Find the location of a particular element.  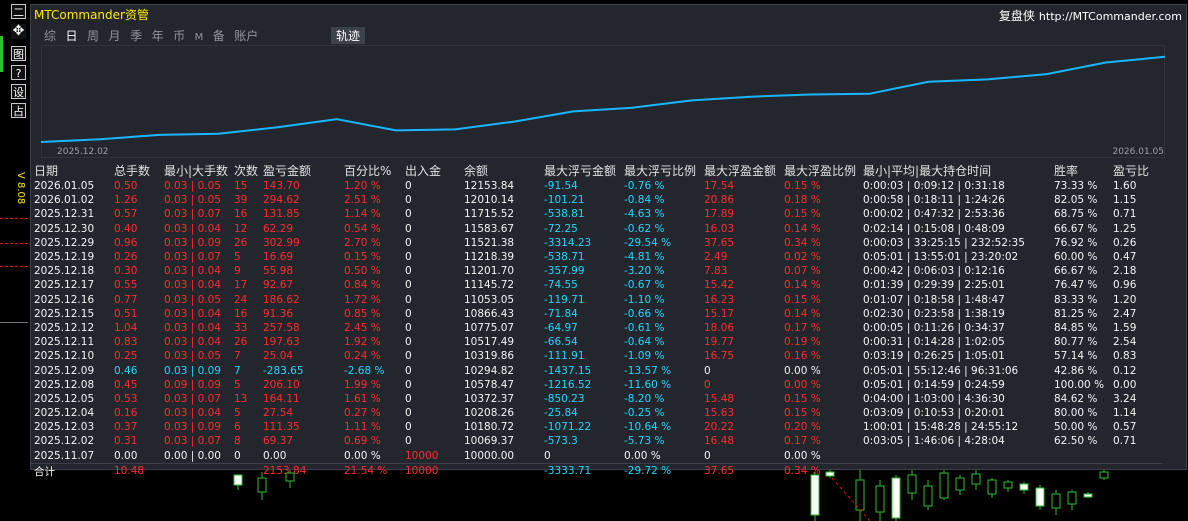

table-cell: -0.61 % is located at coordinates (644, 327).